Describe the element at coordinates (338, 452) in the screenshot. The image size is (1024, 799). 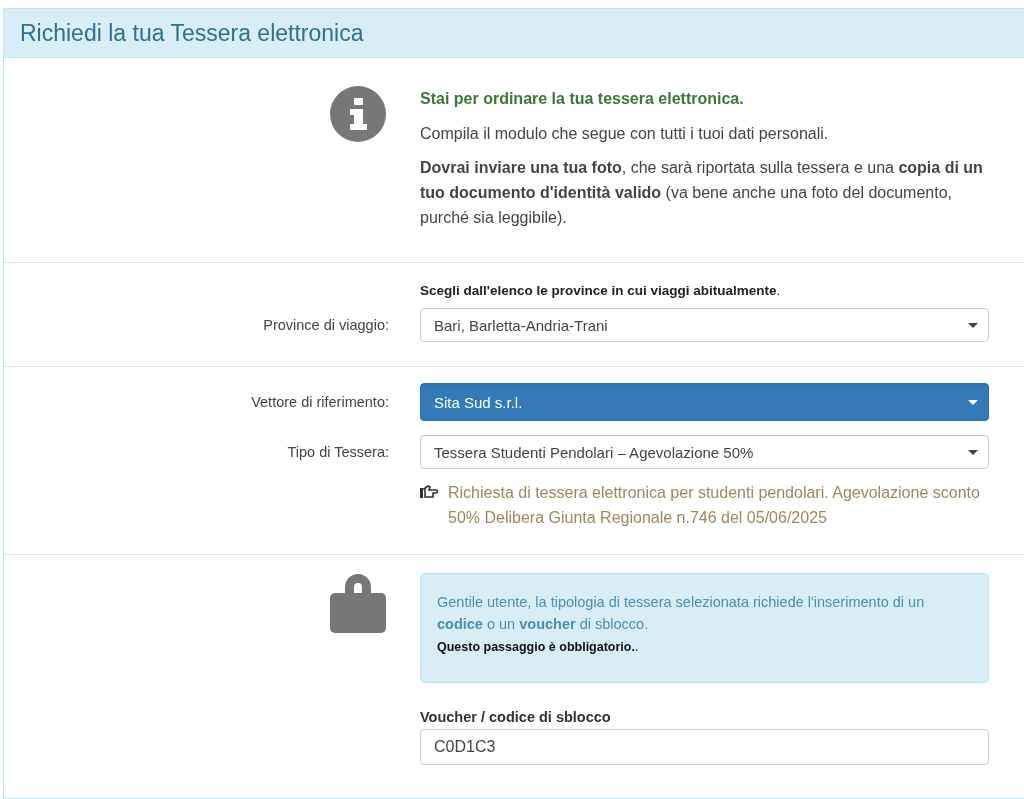
I see `field-label: Tipo di Tessera:` at that location.